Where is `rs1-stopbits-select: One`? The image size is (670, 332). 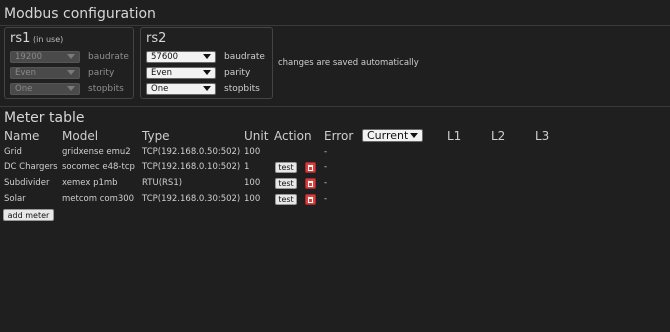
rs1-stopbits-select: One is located at coordinates (45, 88).